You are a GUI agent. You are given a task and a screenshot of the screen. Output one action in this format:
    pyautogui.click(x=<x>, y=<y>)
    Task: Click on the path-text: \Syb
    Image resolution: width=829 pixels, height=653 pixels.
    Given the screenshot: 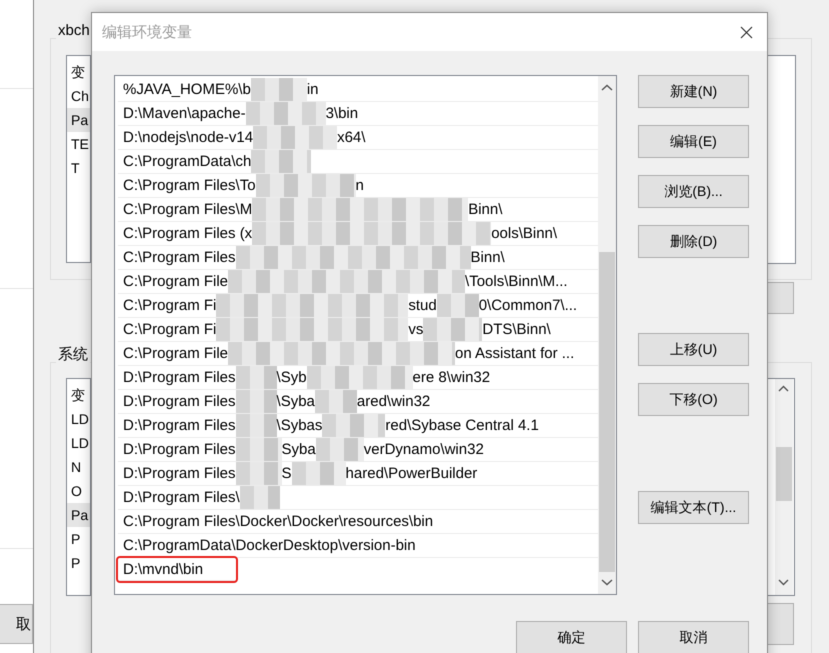 What is the action you would take?
    pyautogui.click(x=291, y=378)
    